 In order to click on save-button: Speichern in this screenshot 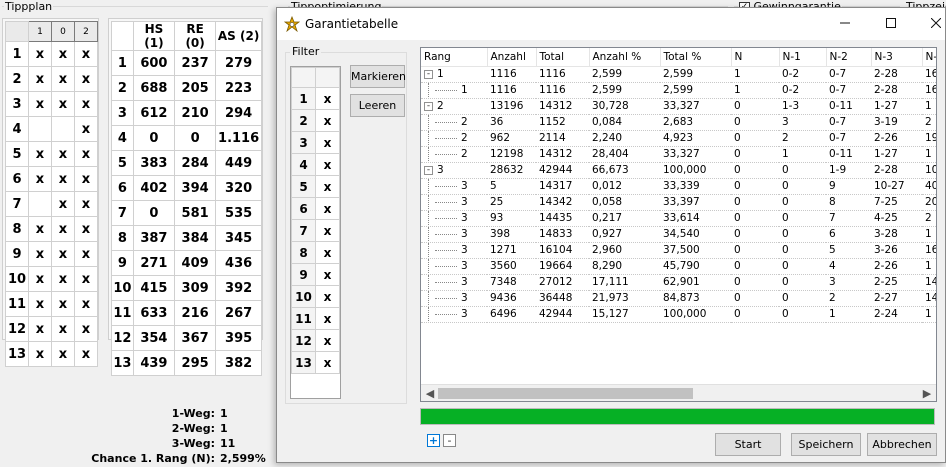, I will do `click(826, 444)`.